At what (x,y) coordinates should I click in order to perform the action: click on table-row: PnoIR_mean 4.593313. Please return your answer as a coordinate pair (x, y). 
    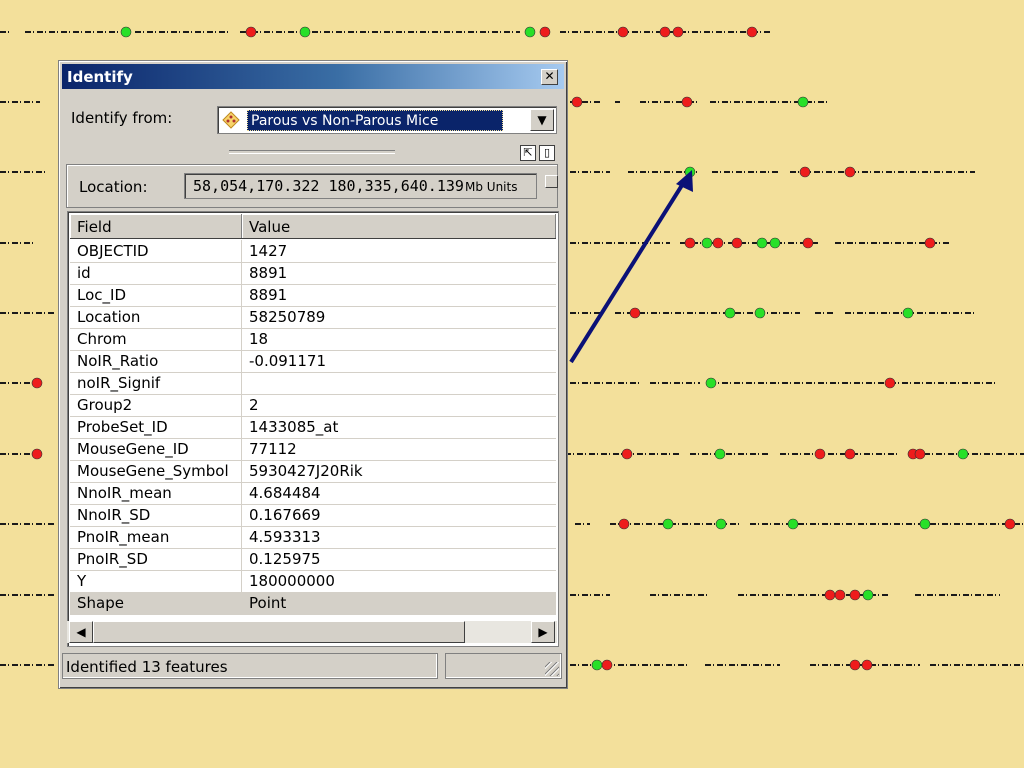
    Looking at the image, I should click on (313, 537).